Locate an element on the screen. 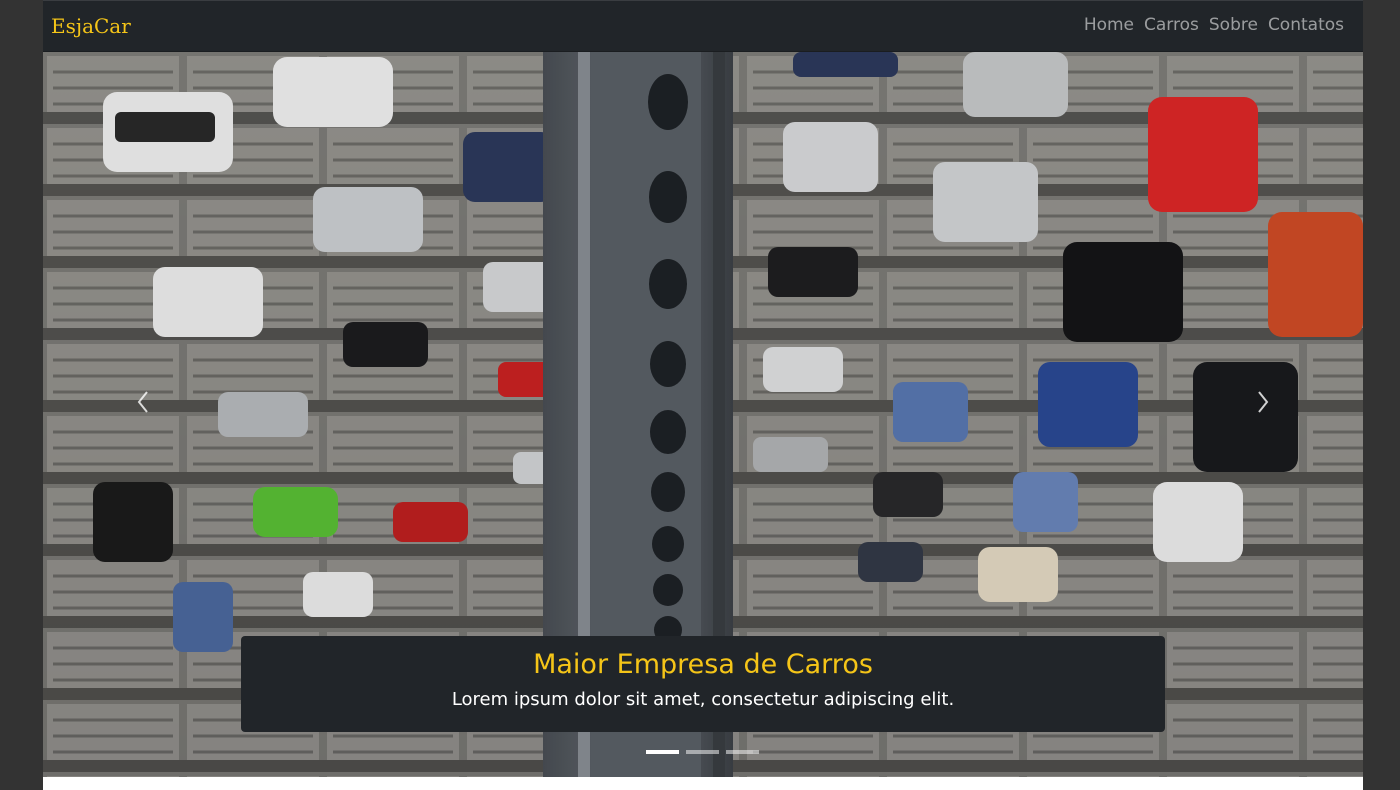 This screenshot has width=1400, height=790. carousel-indicators is located at coordinates (702, 752).